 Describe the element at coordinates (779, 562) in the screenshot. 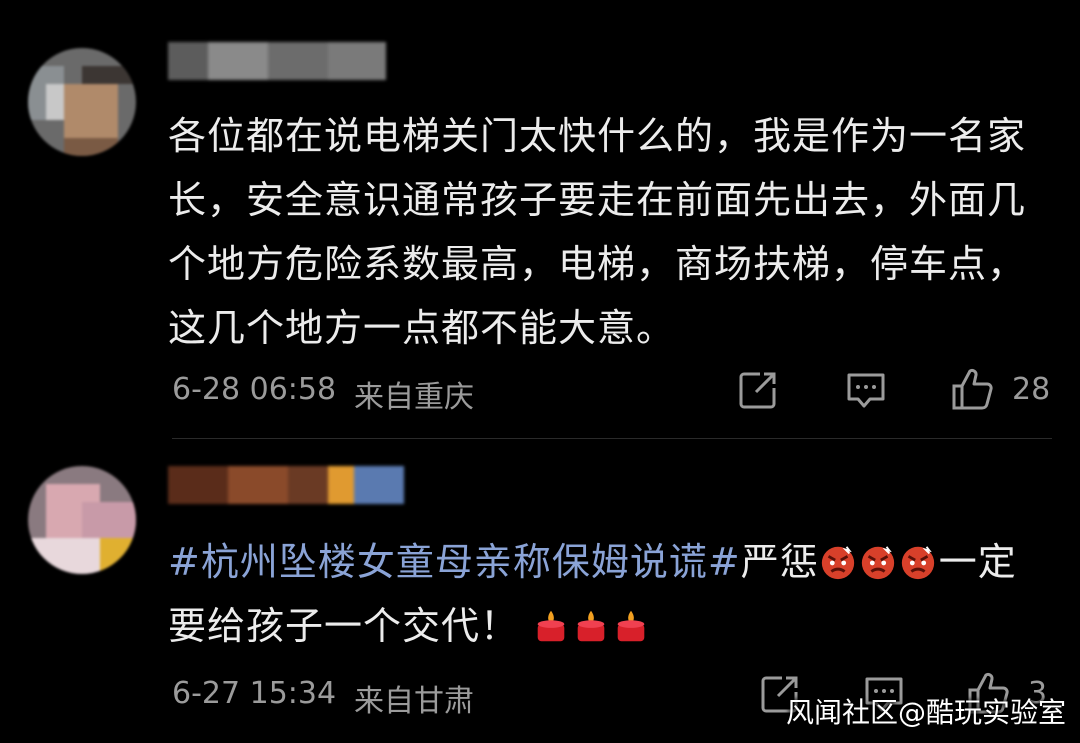

I see `comment-text-part: 严惩` at that location.